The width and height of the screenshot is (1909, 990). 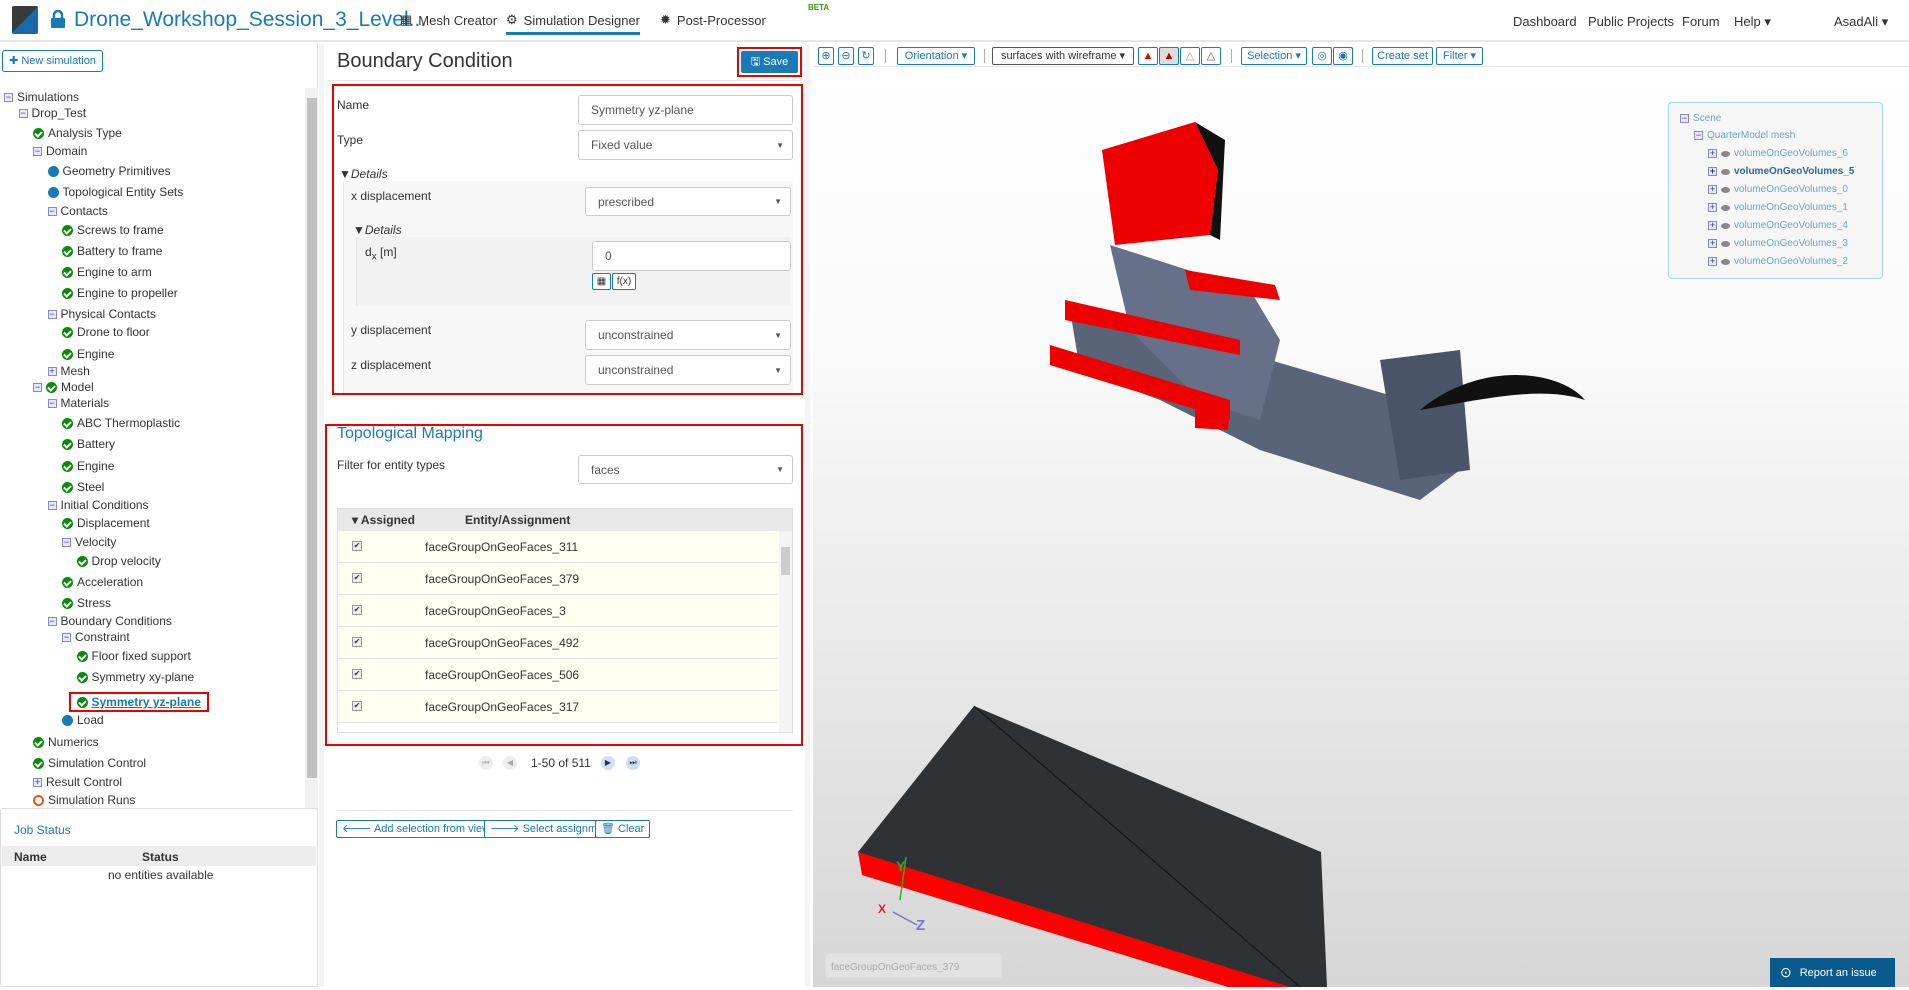 What do you see at coordinates (113, 230) in the screenshot?
I see `tree-item: Screws to frame` at bounding box center [113, 230].